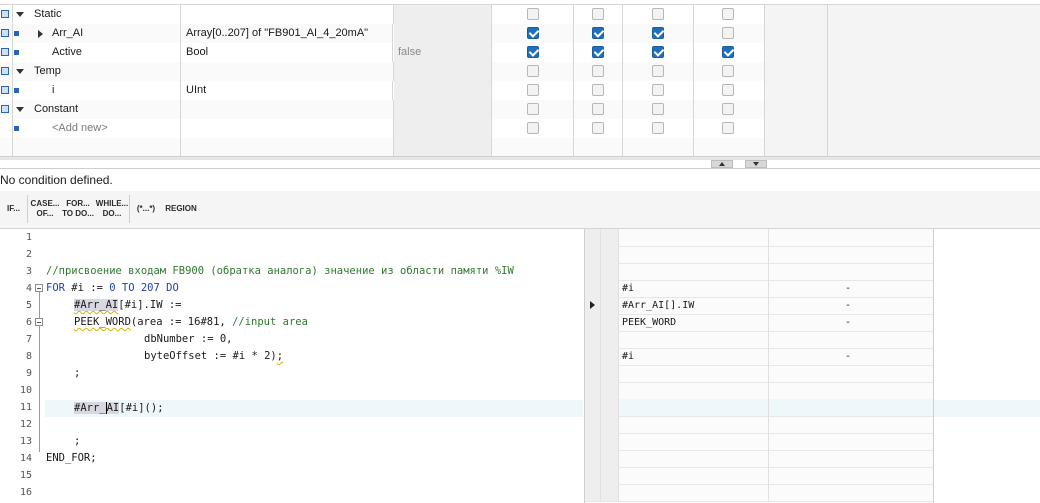 The width and height of the screenshot is (1040, 503). Describe the element at coordinates (443, 52) in the screenshot. I see `var-default: false` at that location.